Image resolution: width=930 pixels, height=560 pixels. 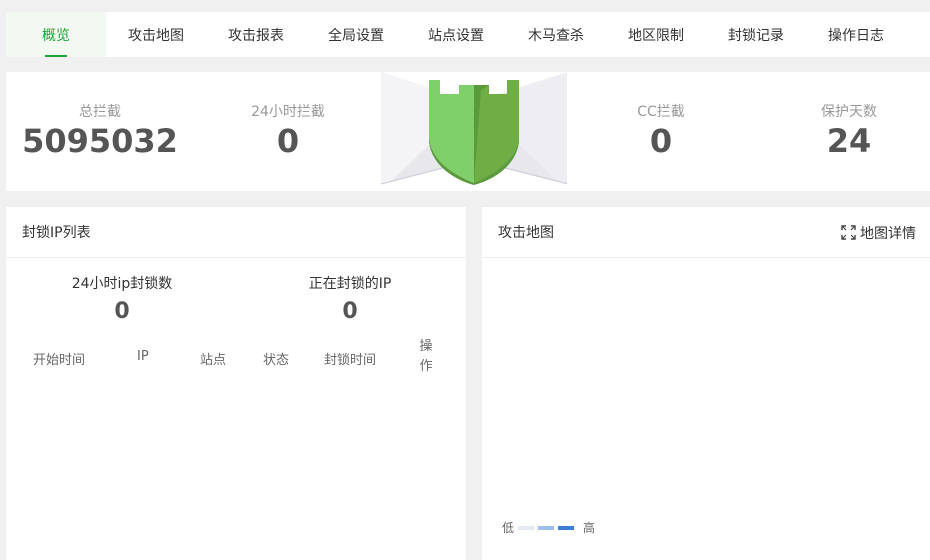 What do you see at coordinates (661, 141) in the screenshot?
I see `stat-cc-value: 0` at bounding box center [661, 141].